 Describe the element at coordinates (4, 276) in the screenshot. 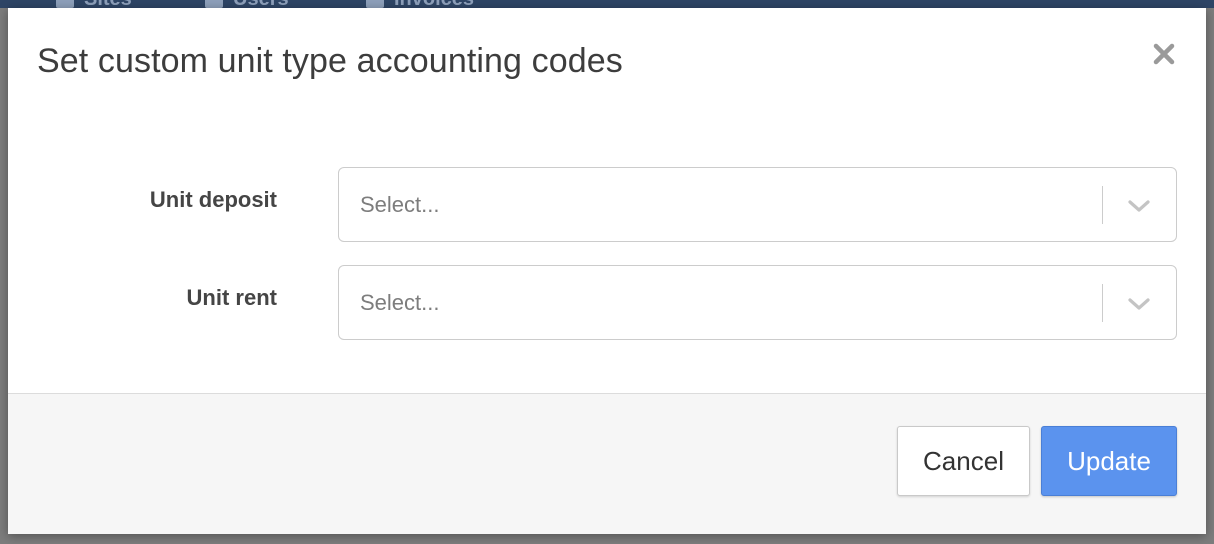

I see `background-left-edge` at that location.